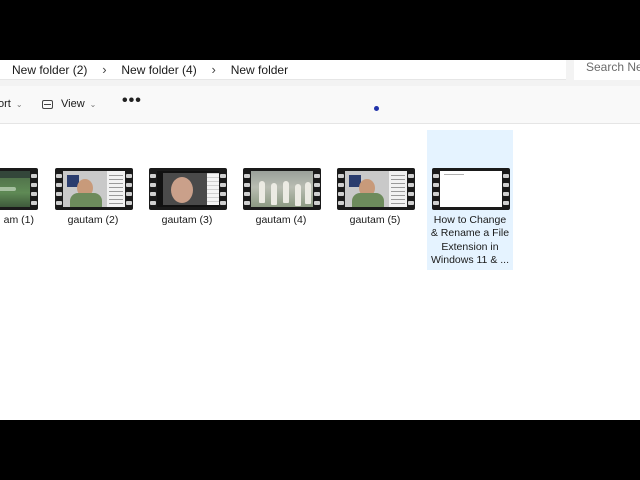 The height and width of the screenshot is (480, 640). I want to click on view-label: View, so click(73, 104).